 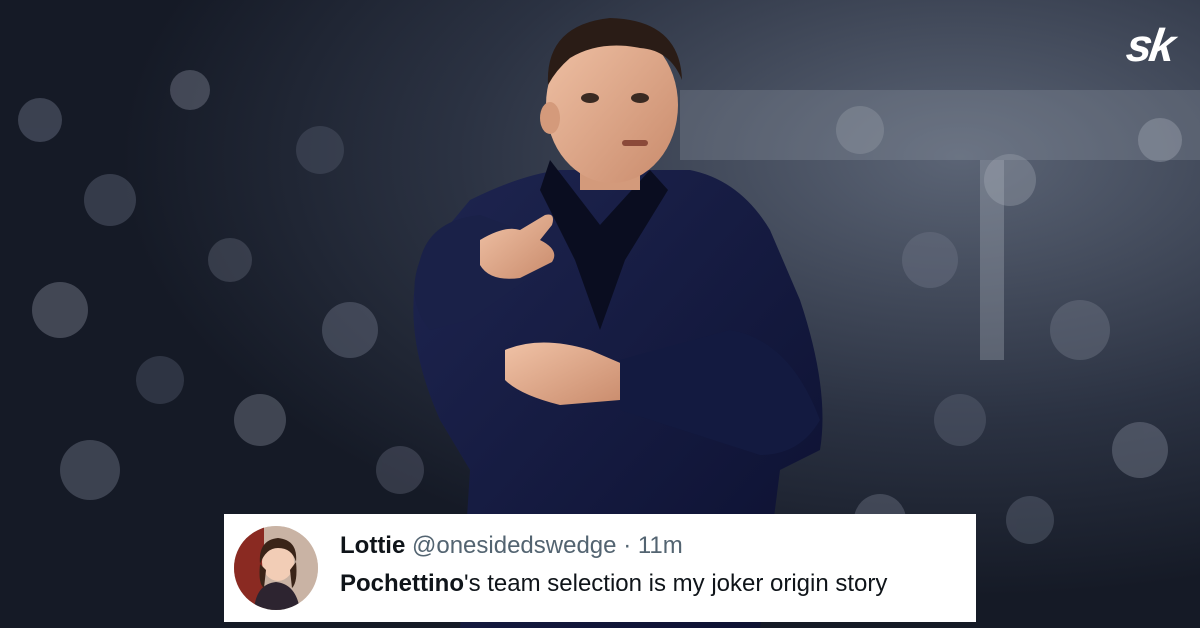 I want to click on author-avatar, so click(x=276, y=568).